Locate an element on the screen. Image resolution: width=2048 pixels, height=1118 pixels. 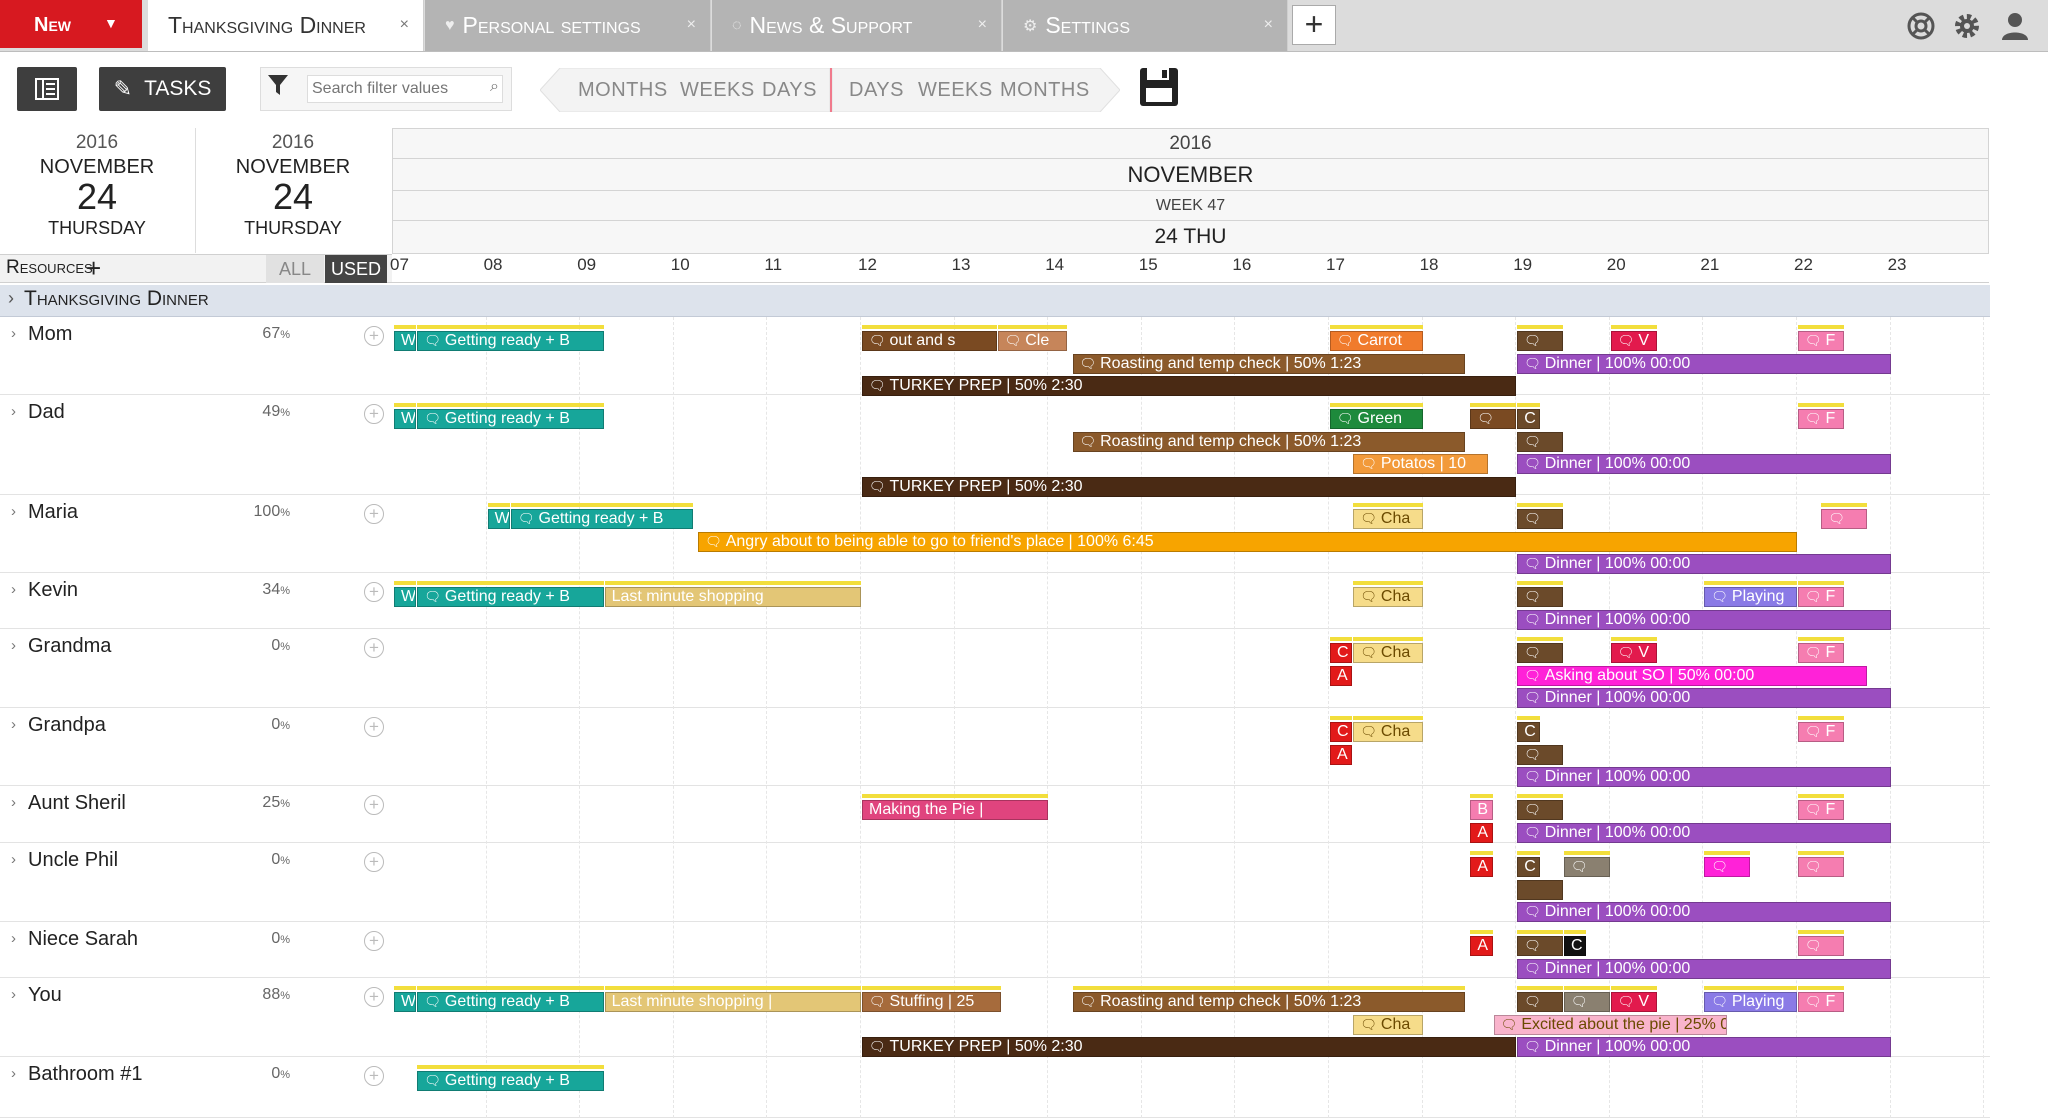
task-bar: Last minute shopping | is located at coordinates (732, 1002).